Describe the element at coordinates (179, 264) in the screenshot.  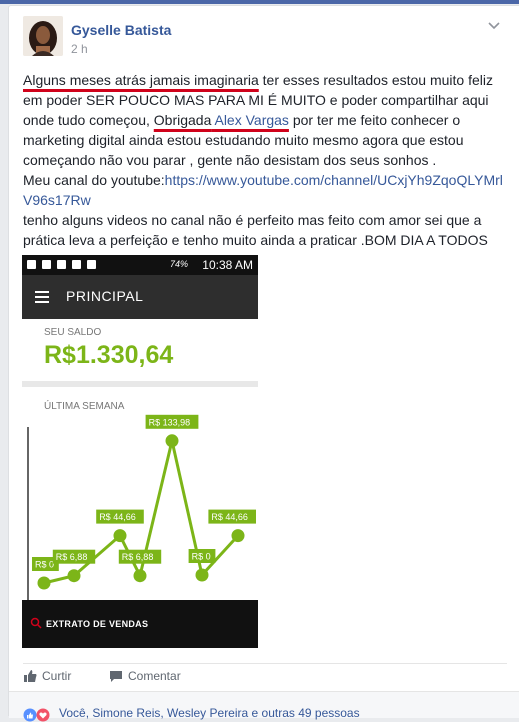
I see `battery-level: 74%` at that location.